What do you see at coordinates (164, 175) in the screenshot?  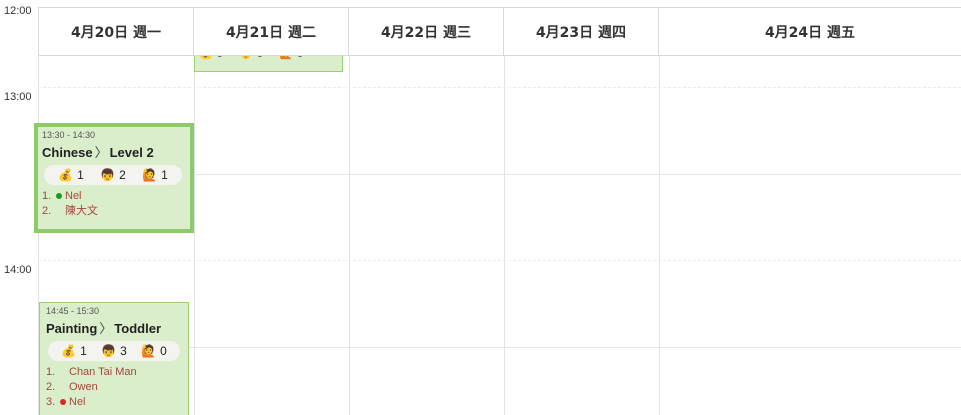 I see `count-hands: 1` at bounding box center [164, 175].